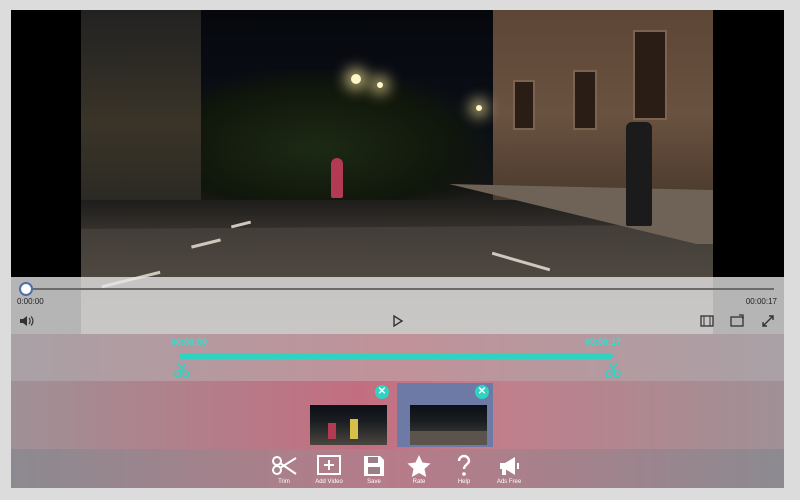 Image resolution: width=800 pixels, height=500 pixels. Describe the element at coordinates (761, 301) in the screenshot. I see `total-time: 00:00:17` at that location.